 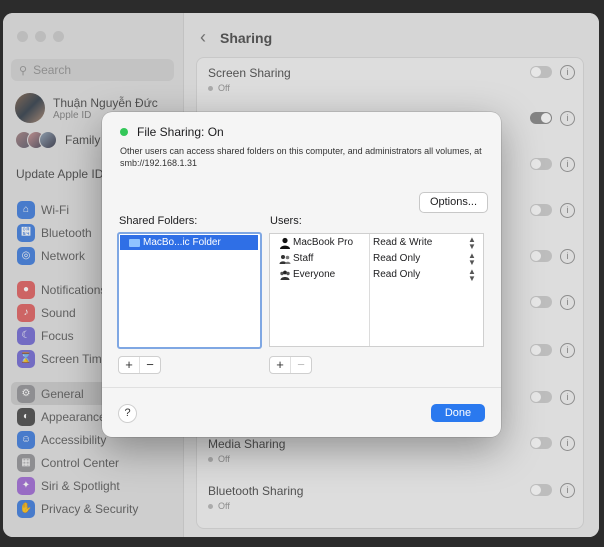 What do you see at coordinates (189, 242) in the screenshot?
I see `list-item: MacBo...ic Folder` at bounding box center [189, 242].